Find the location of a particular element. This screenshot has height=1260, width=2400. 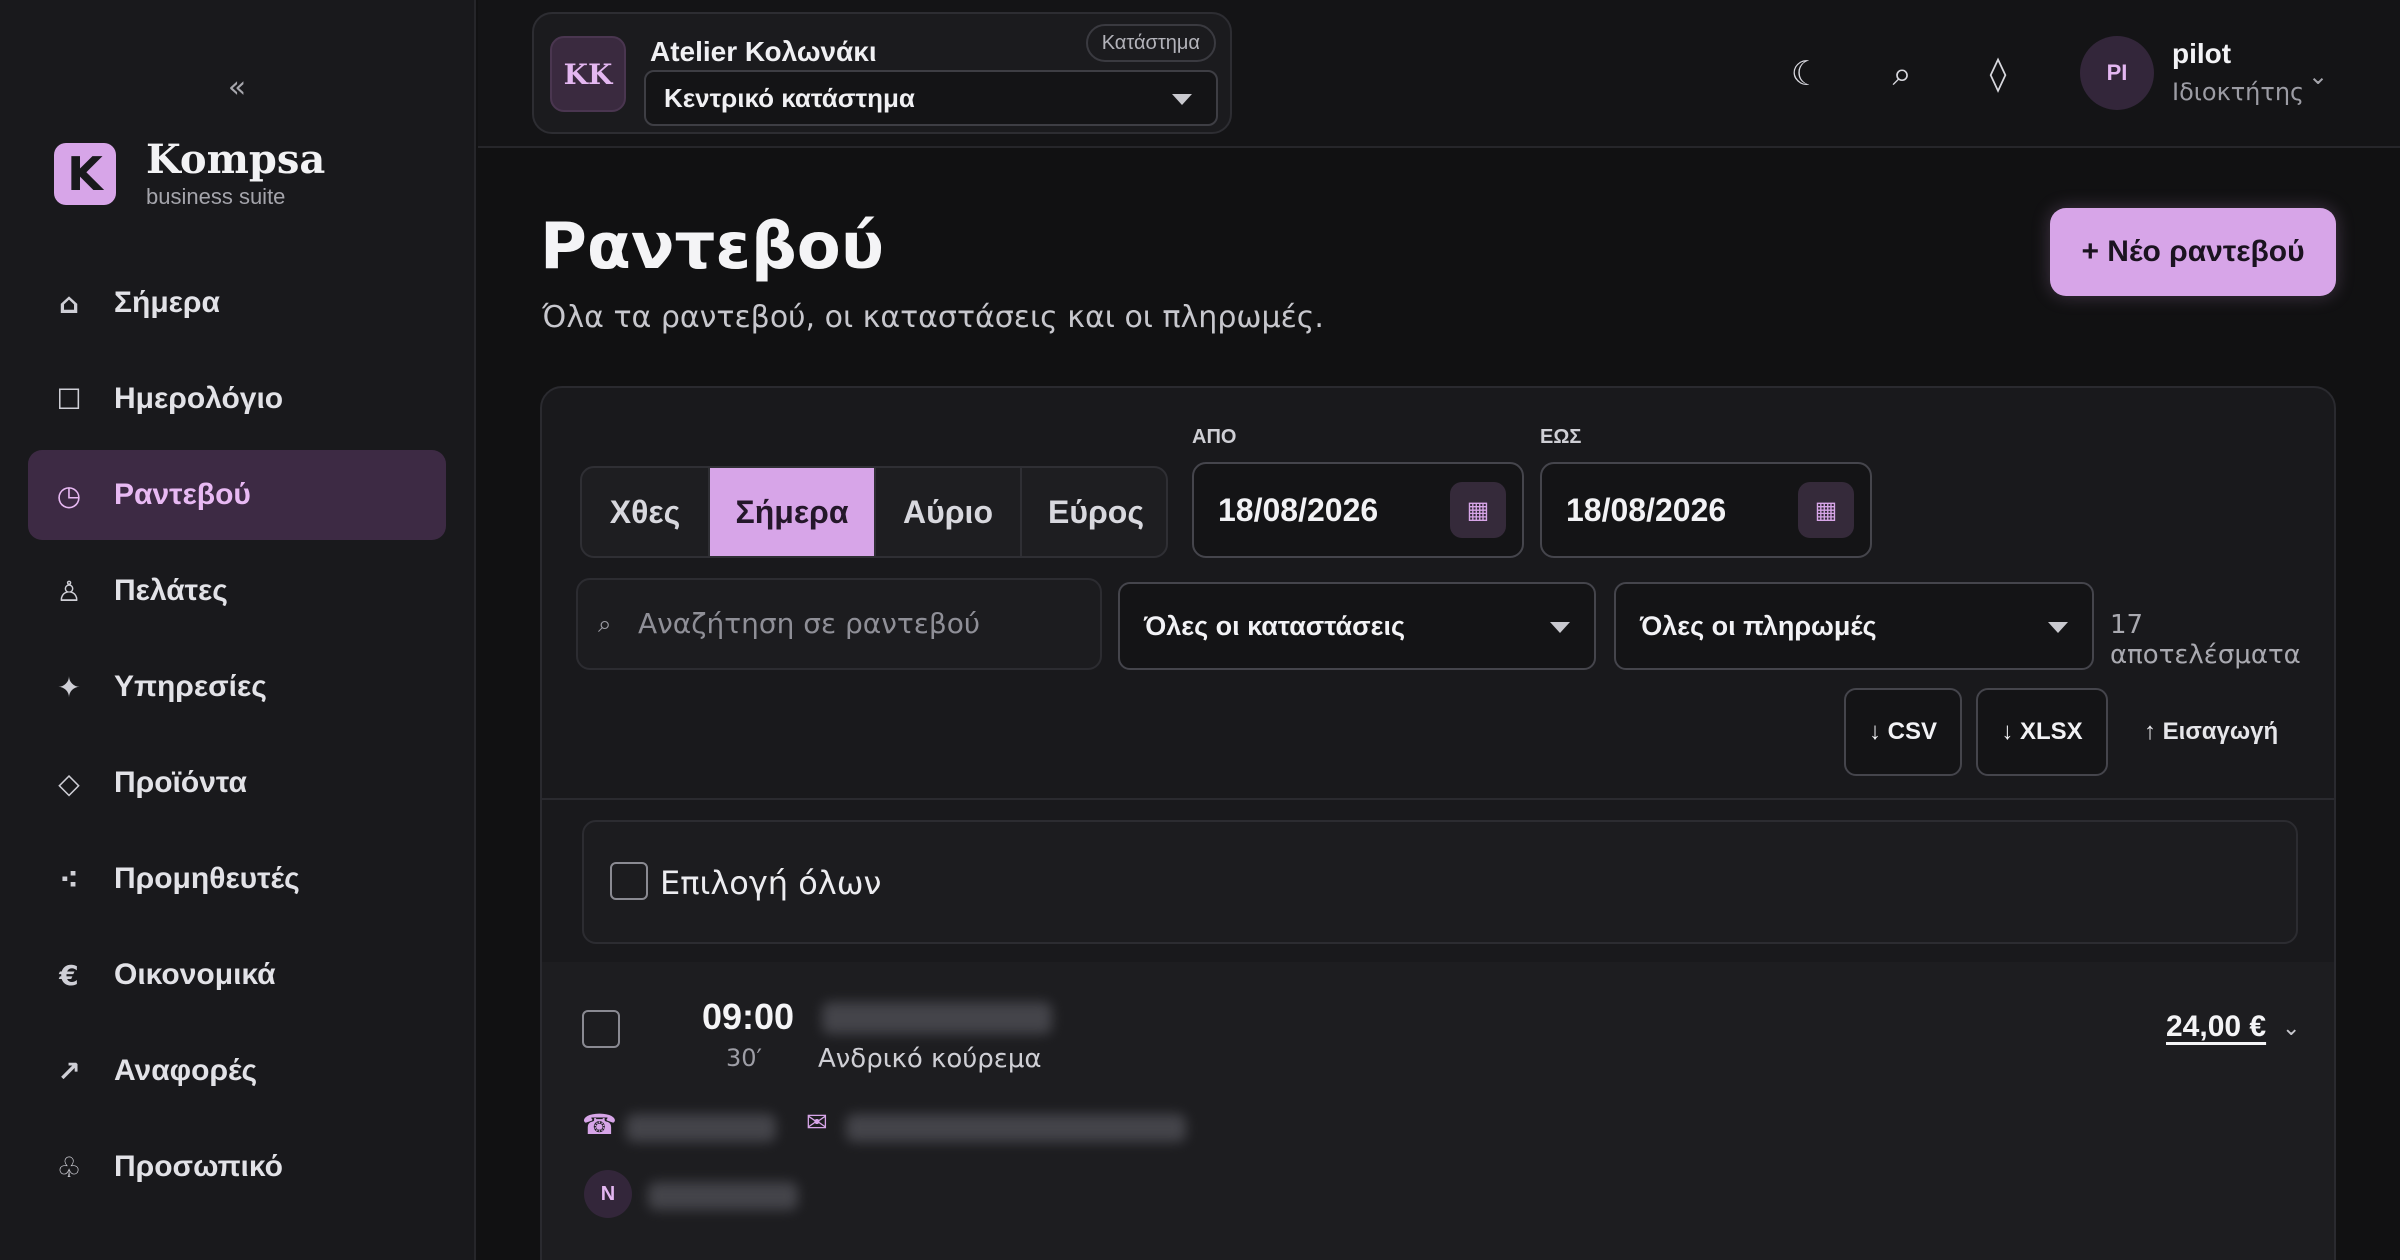

phone-icon: ☎ is located at coordinates (599, 1124).